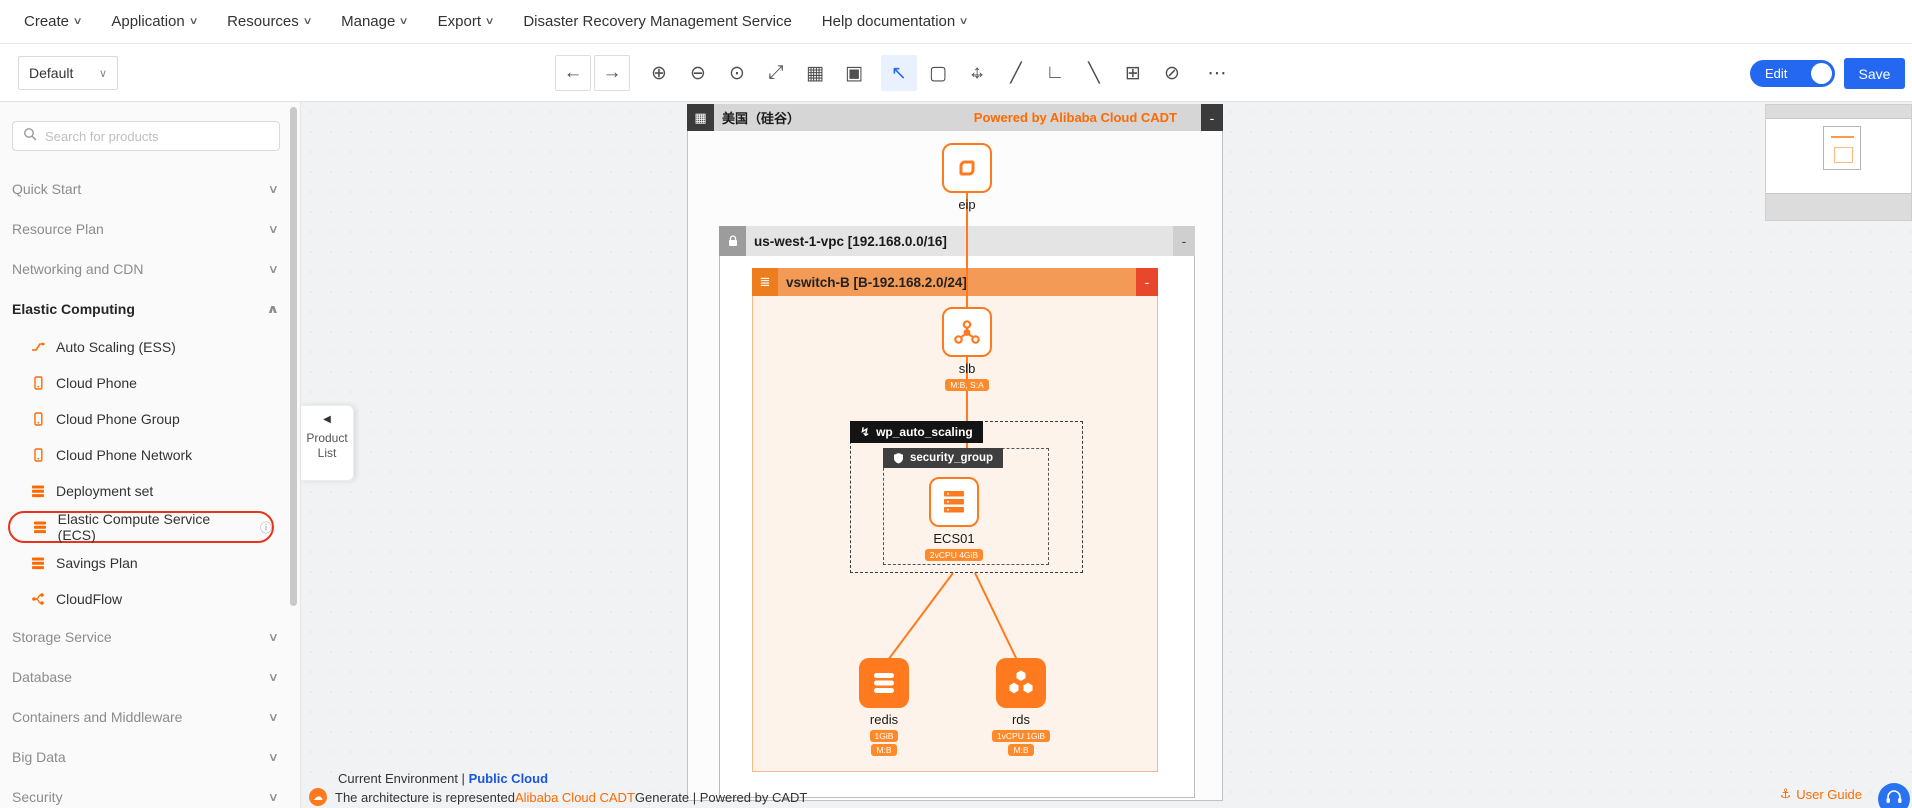 The height and width of the screenshot is (808, 1912). I want to click on vswitch-collapse-button: -, so click(1147, 282).